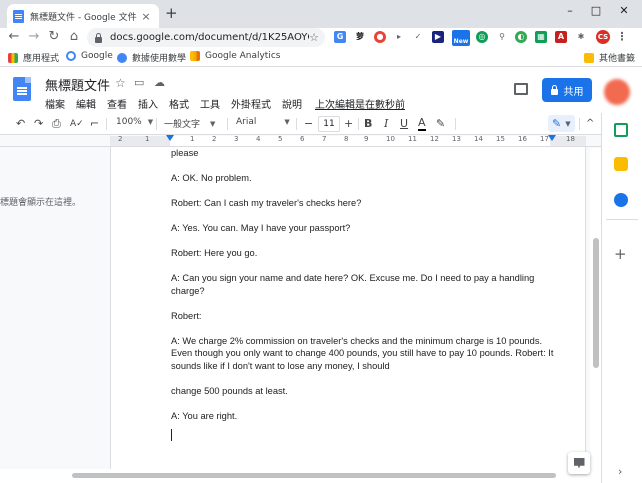 This screenshot has width=642, height=483. I want to click on browser-menu-icon: ⋮, so click(622, 37).